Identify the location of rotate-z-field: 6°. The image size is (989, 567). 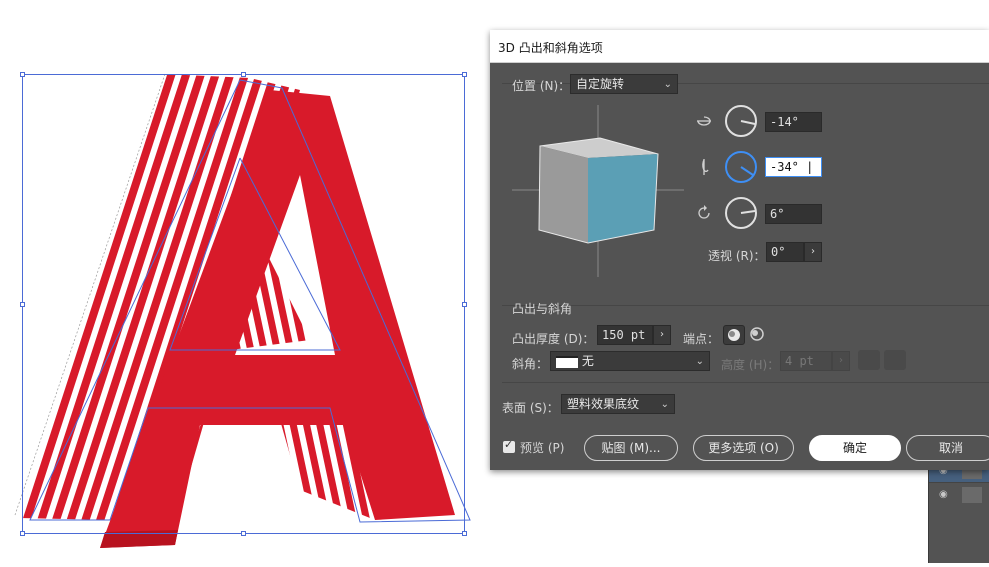
(793, 214).